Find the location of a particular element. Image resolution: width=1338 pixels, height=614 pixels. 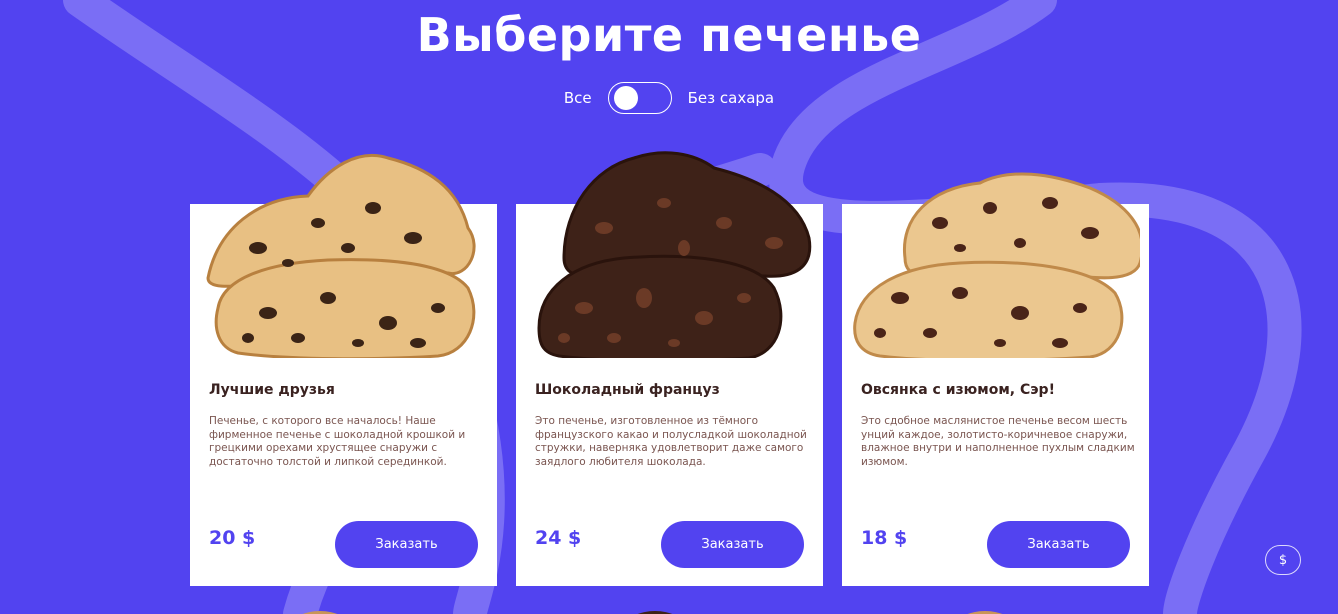

sugar-free-toggle is located at coordinates (639, 98).